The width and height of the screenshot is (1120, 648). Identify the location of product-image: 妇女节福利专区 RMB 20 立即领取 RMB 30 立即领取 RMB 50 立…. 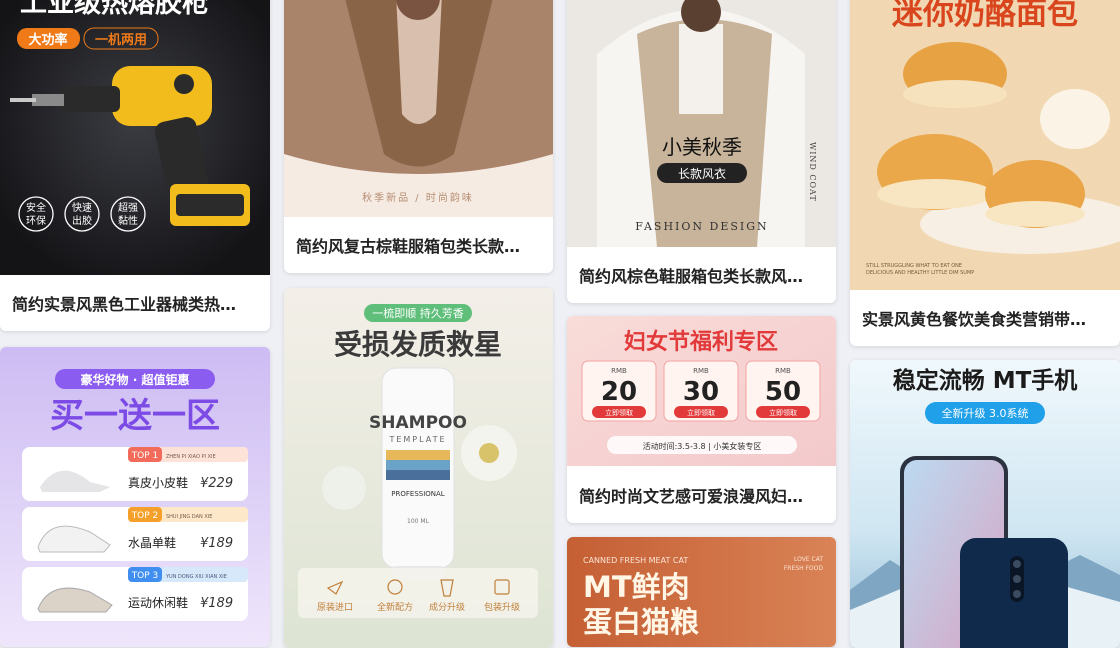
(701, 391).